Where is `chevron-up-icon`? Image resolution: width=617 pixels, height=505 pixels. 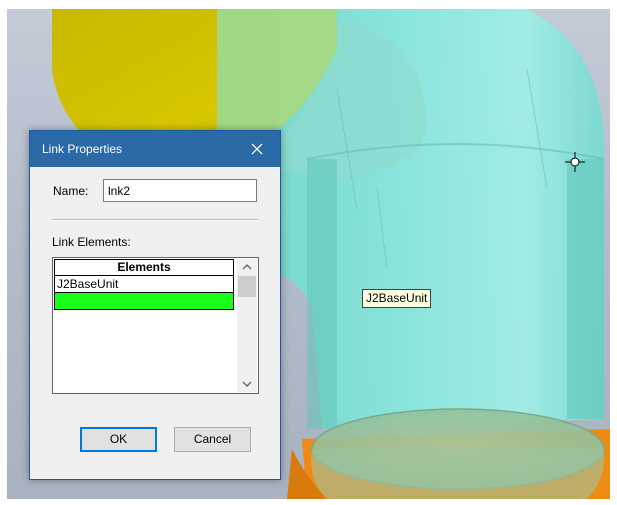
chevron-up-icon is located at coordinates (247, 267).